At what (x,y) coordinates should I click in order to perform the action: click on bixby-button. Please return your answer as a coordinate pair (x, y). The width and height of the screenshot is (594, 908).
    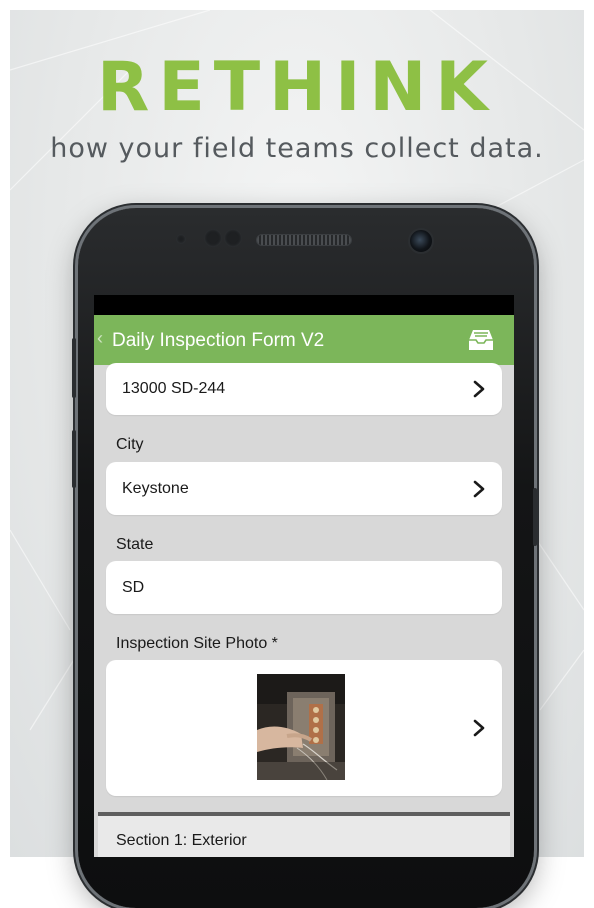
    Looking at the image, I should click on (74, 459).